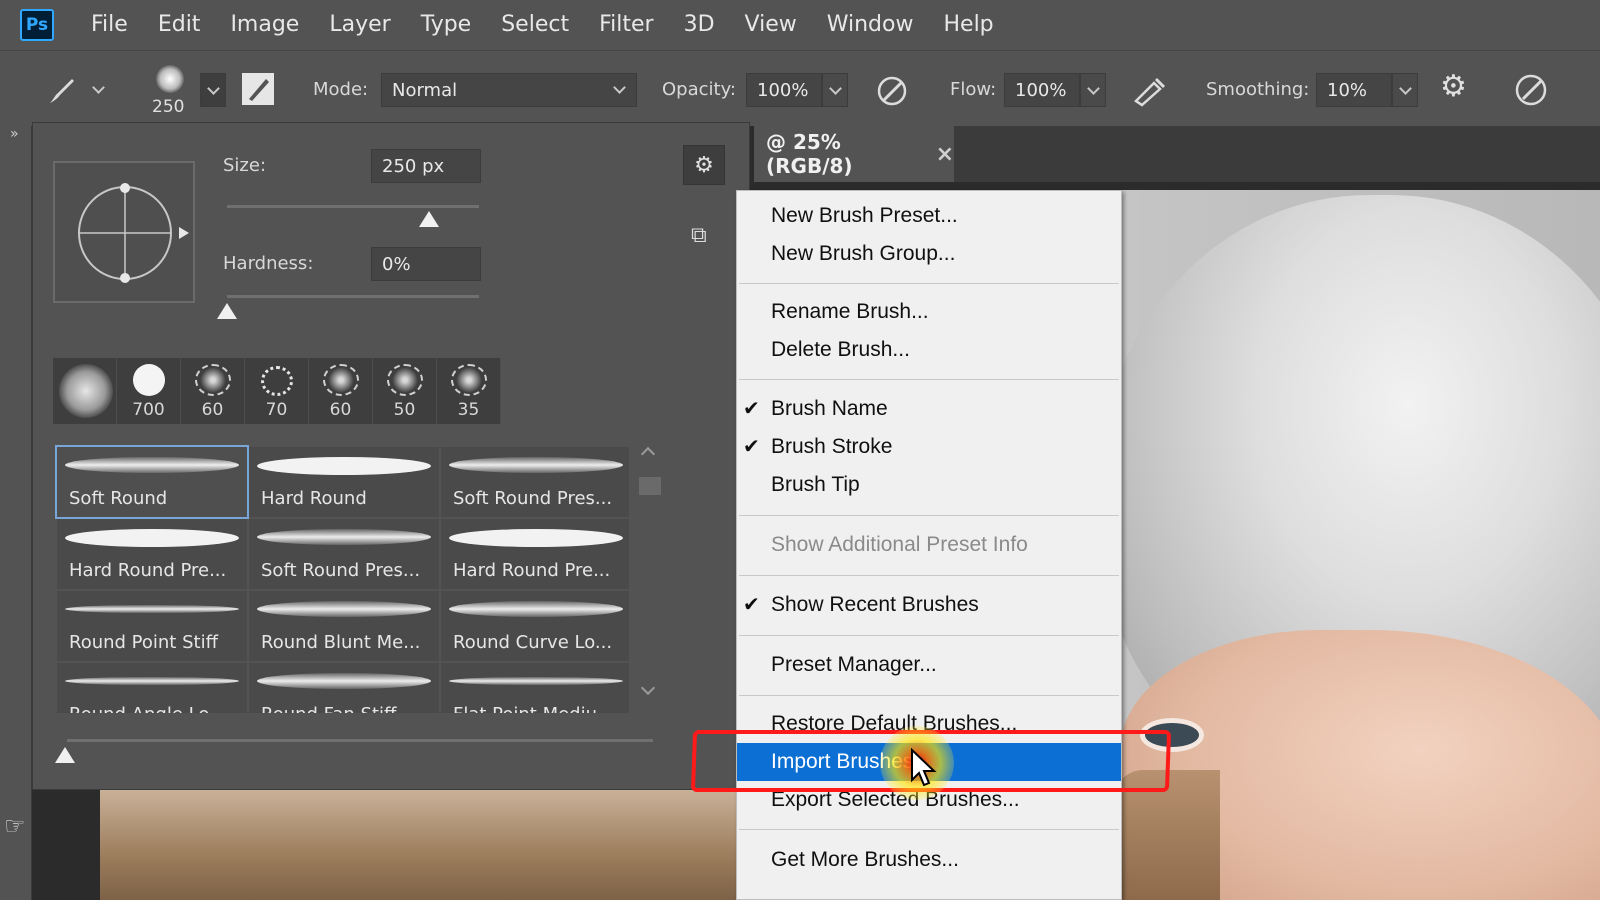  What do you see at coordinates (426, 264) in the screenshot?
I see `hardness-input: 0%` at bounding box center [426, 264].